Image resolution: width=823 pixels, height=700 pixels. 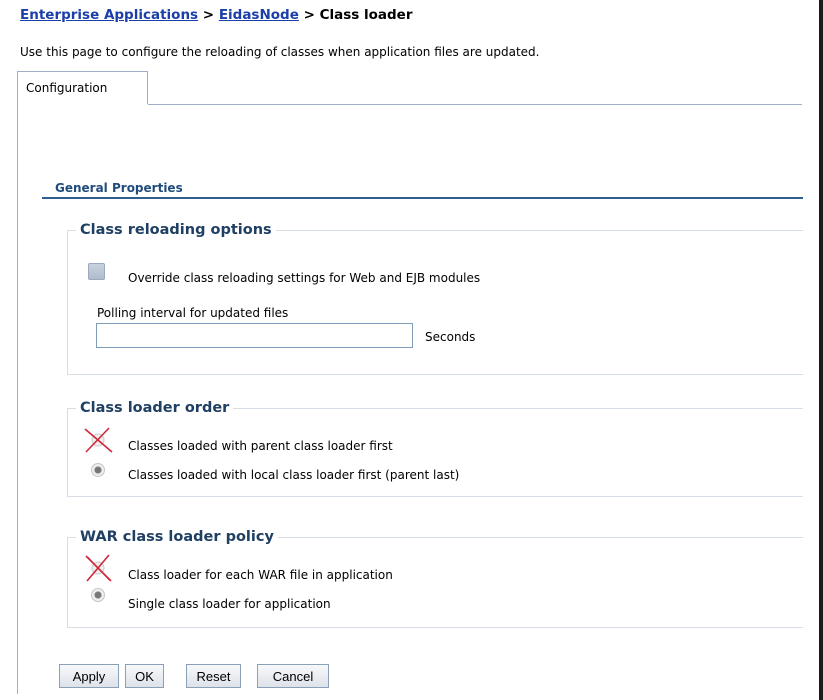 What do you see at coordinates (17, 399) in the screenshot?
I see `tab-panel-border` at bounding box center [17, 399].